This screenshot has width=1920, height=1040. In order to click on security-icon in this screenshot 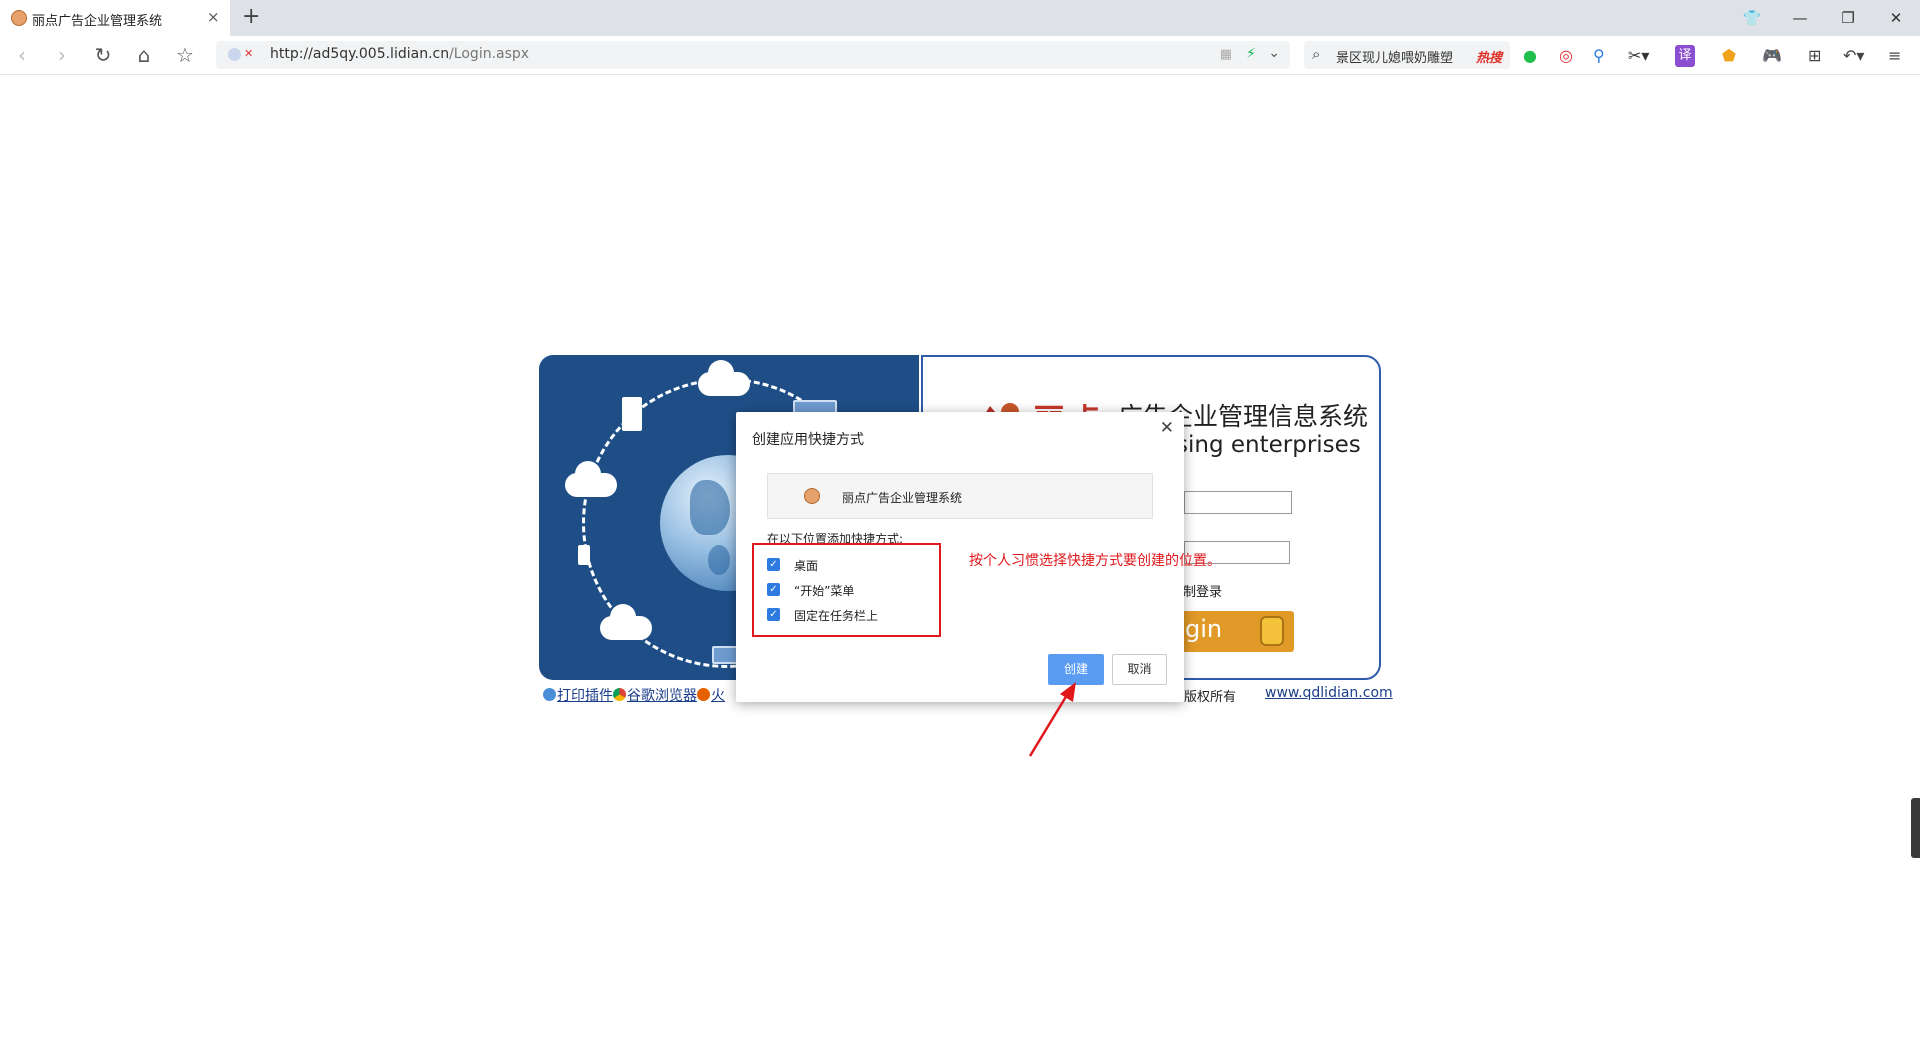, I will do `click(234, 54)`.